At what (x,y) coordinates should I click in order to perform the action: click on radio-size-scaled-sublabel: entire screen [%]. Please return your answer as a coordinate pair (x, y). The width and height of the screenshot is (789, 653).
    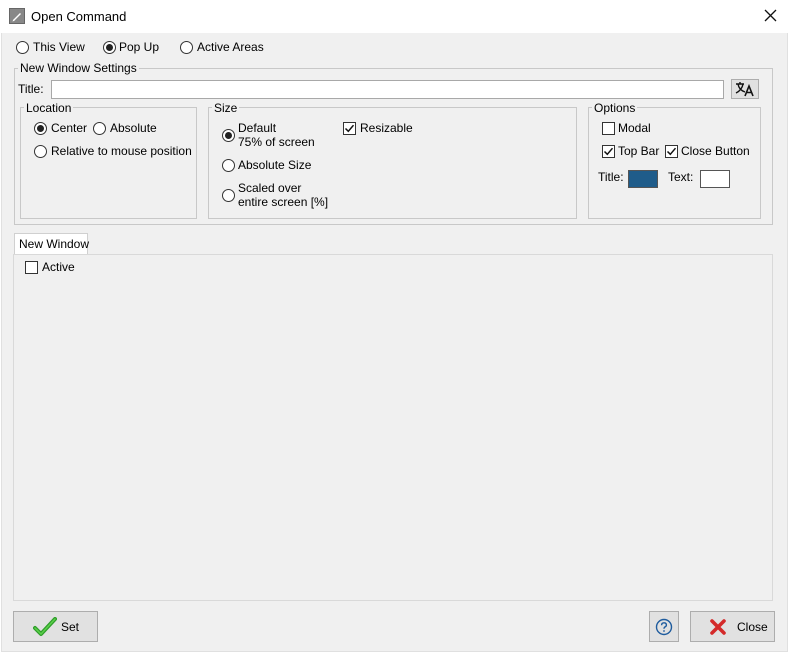
    Looking at the image, I should click on (283, 202).